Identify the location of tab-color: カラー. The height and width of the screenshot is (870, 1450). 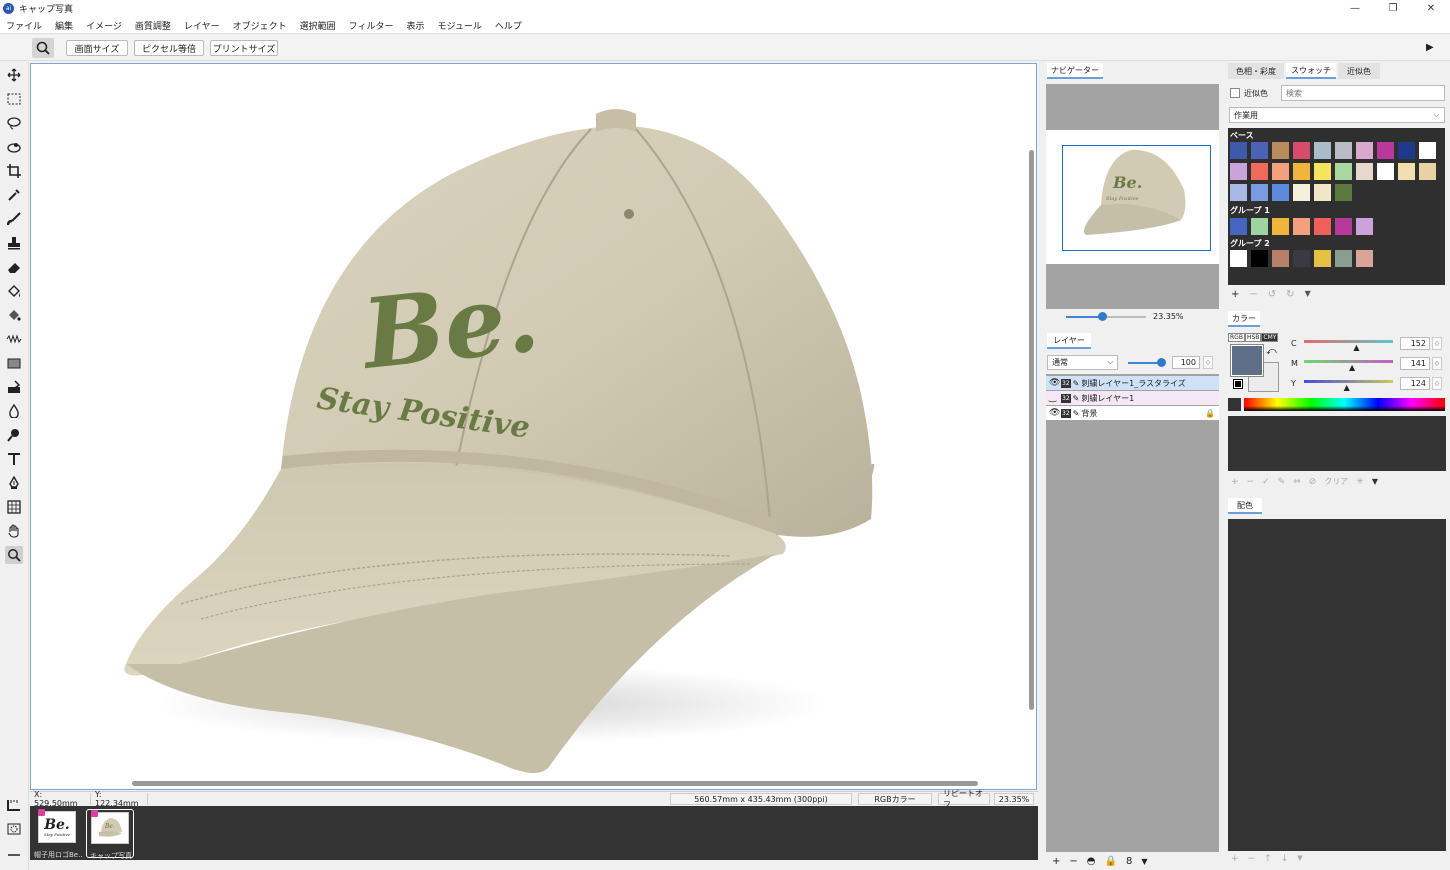
(1244, 319).